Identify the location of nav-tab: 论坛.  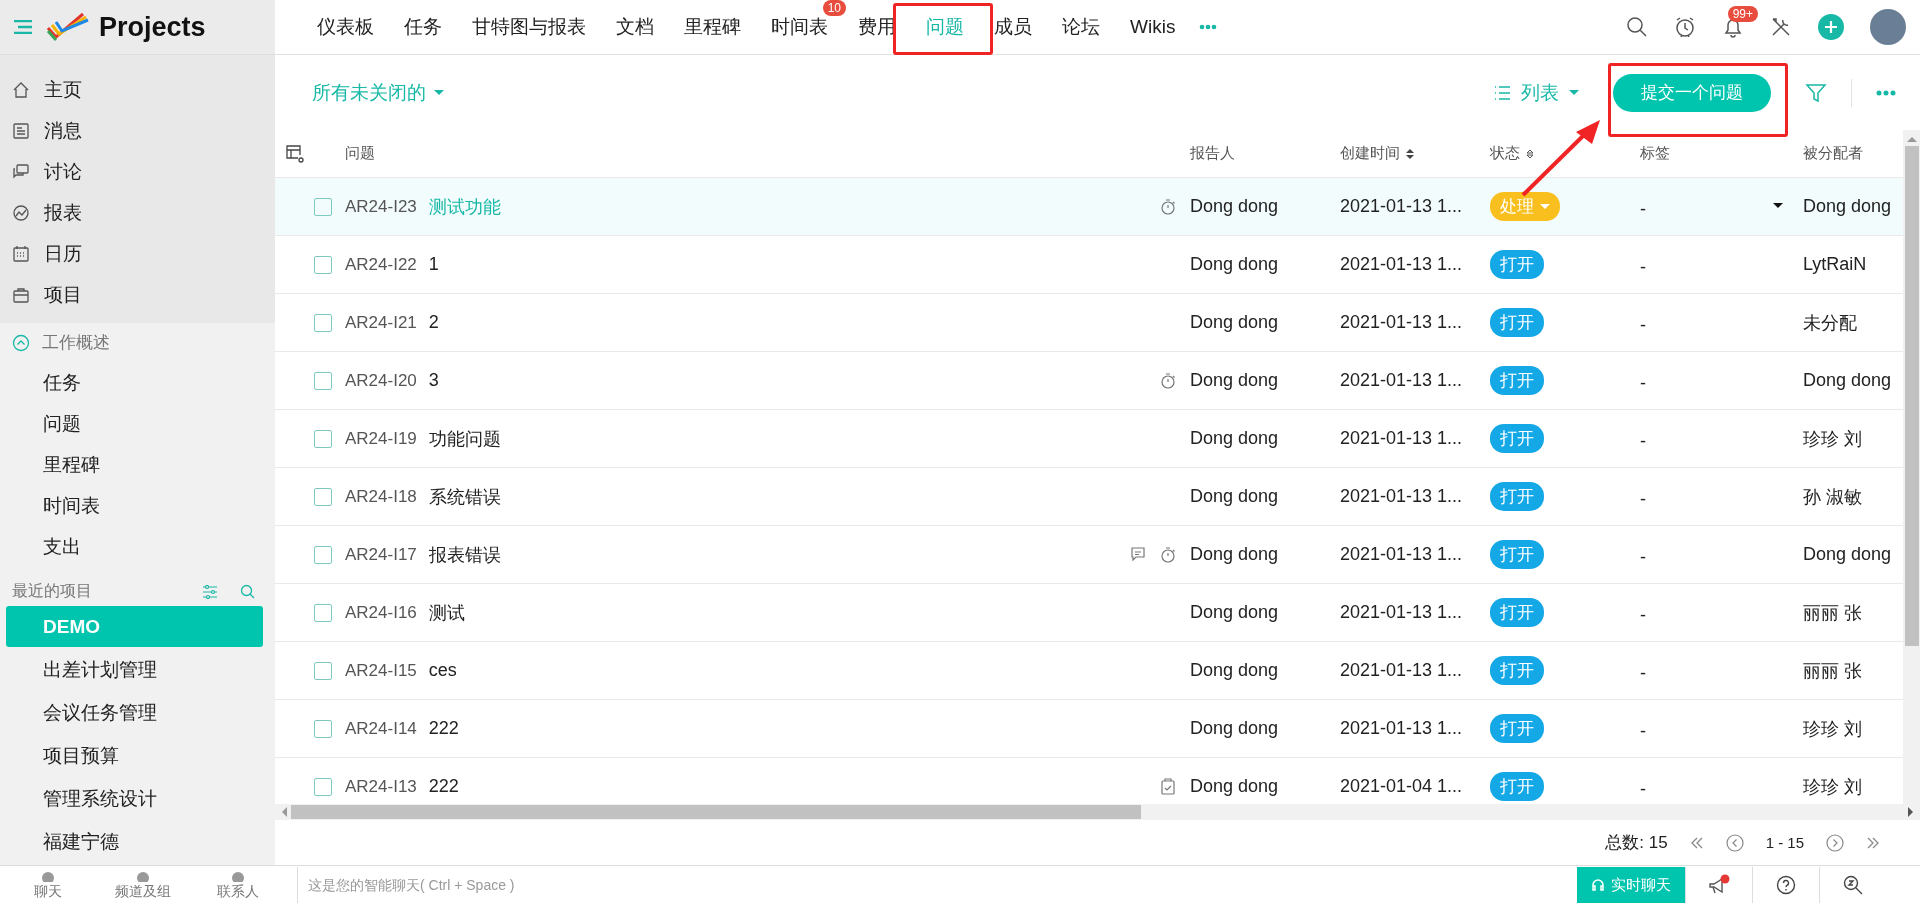
(1081, 27).